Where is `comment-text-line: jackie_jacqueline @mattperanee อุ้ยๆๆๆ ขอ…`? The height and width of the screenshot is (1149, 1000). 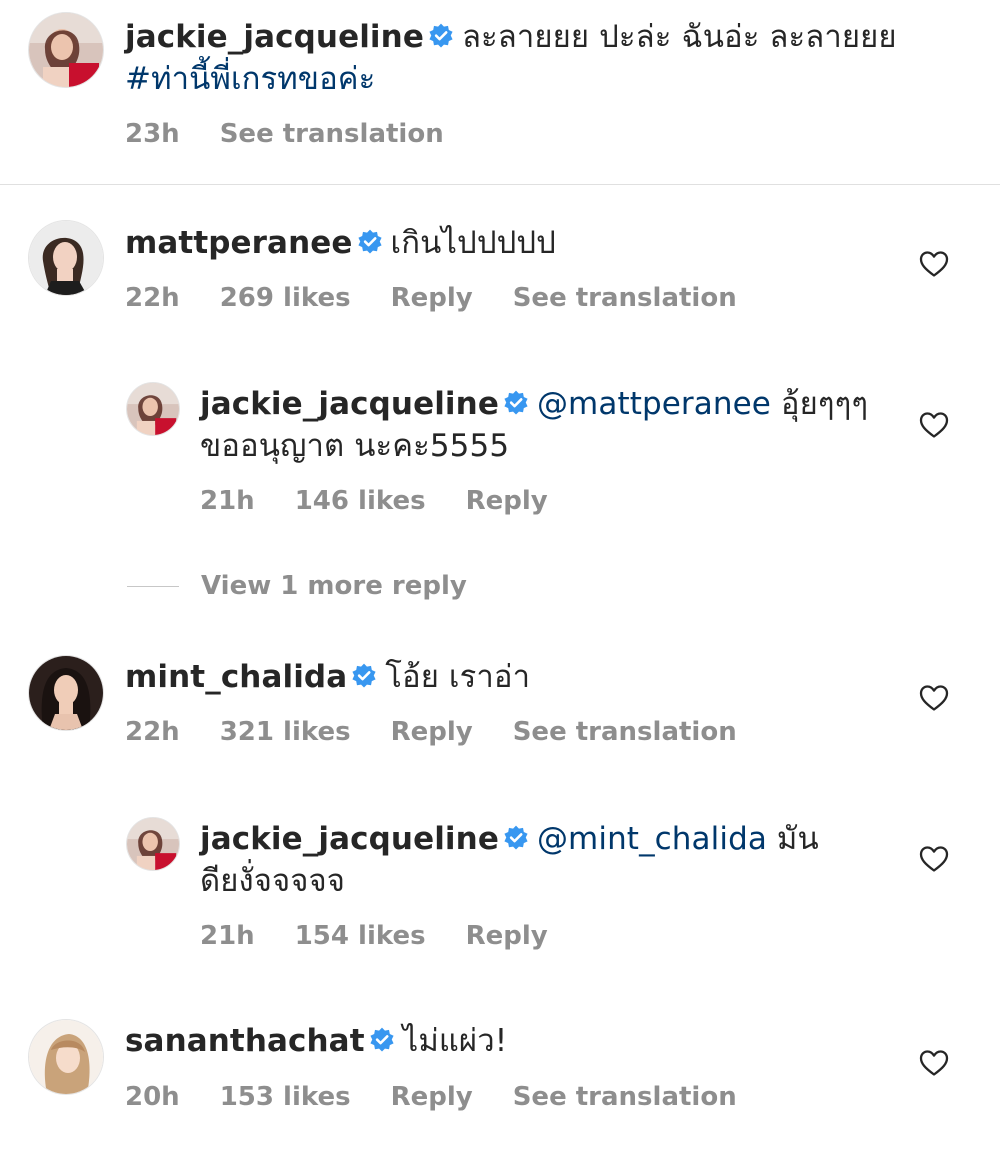 comment-text-line: jackie_jacqueline @mattperanee อุ้ยๆๆๆ ขอ… is located at coordinates (535, 425).